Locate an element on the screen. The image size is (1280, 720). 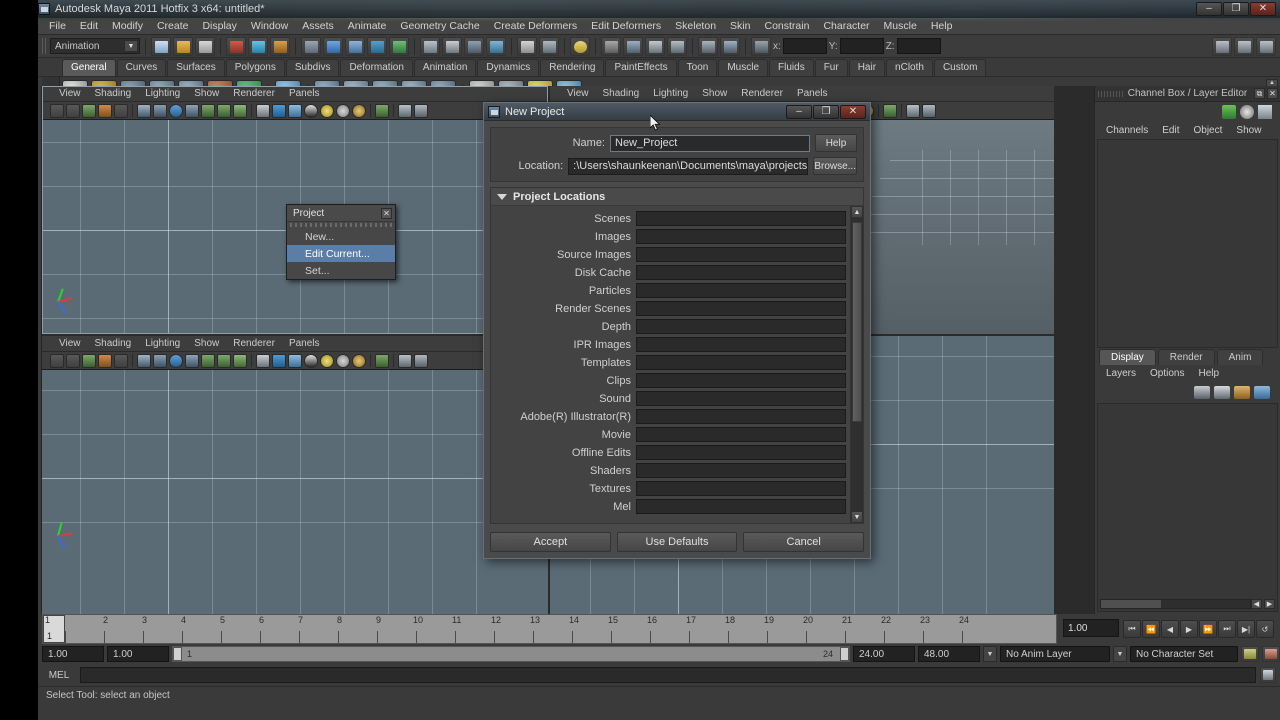
vp2-menu-shading: Shading is located at coordinates (621, 93).